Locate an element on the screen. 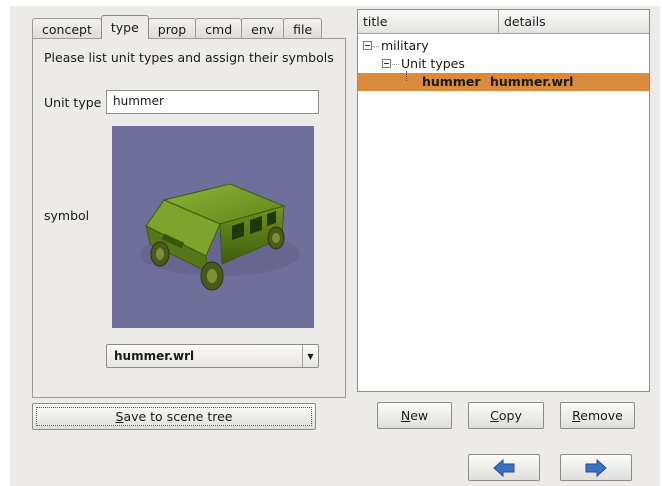  unit-type-label: Unit type is located at coordinates (73, 102).